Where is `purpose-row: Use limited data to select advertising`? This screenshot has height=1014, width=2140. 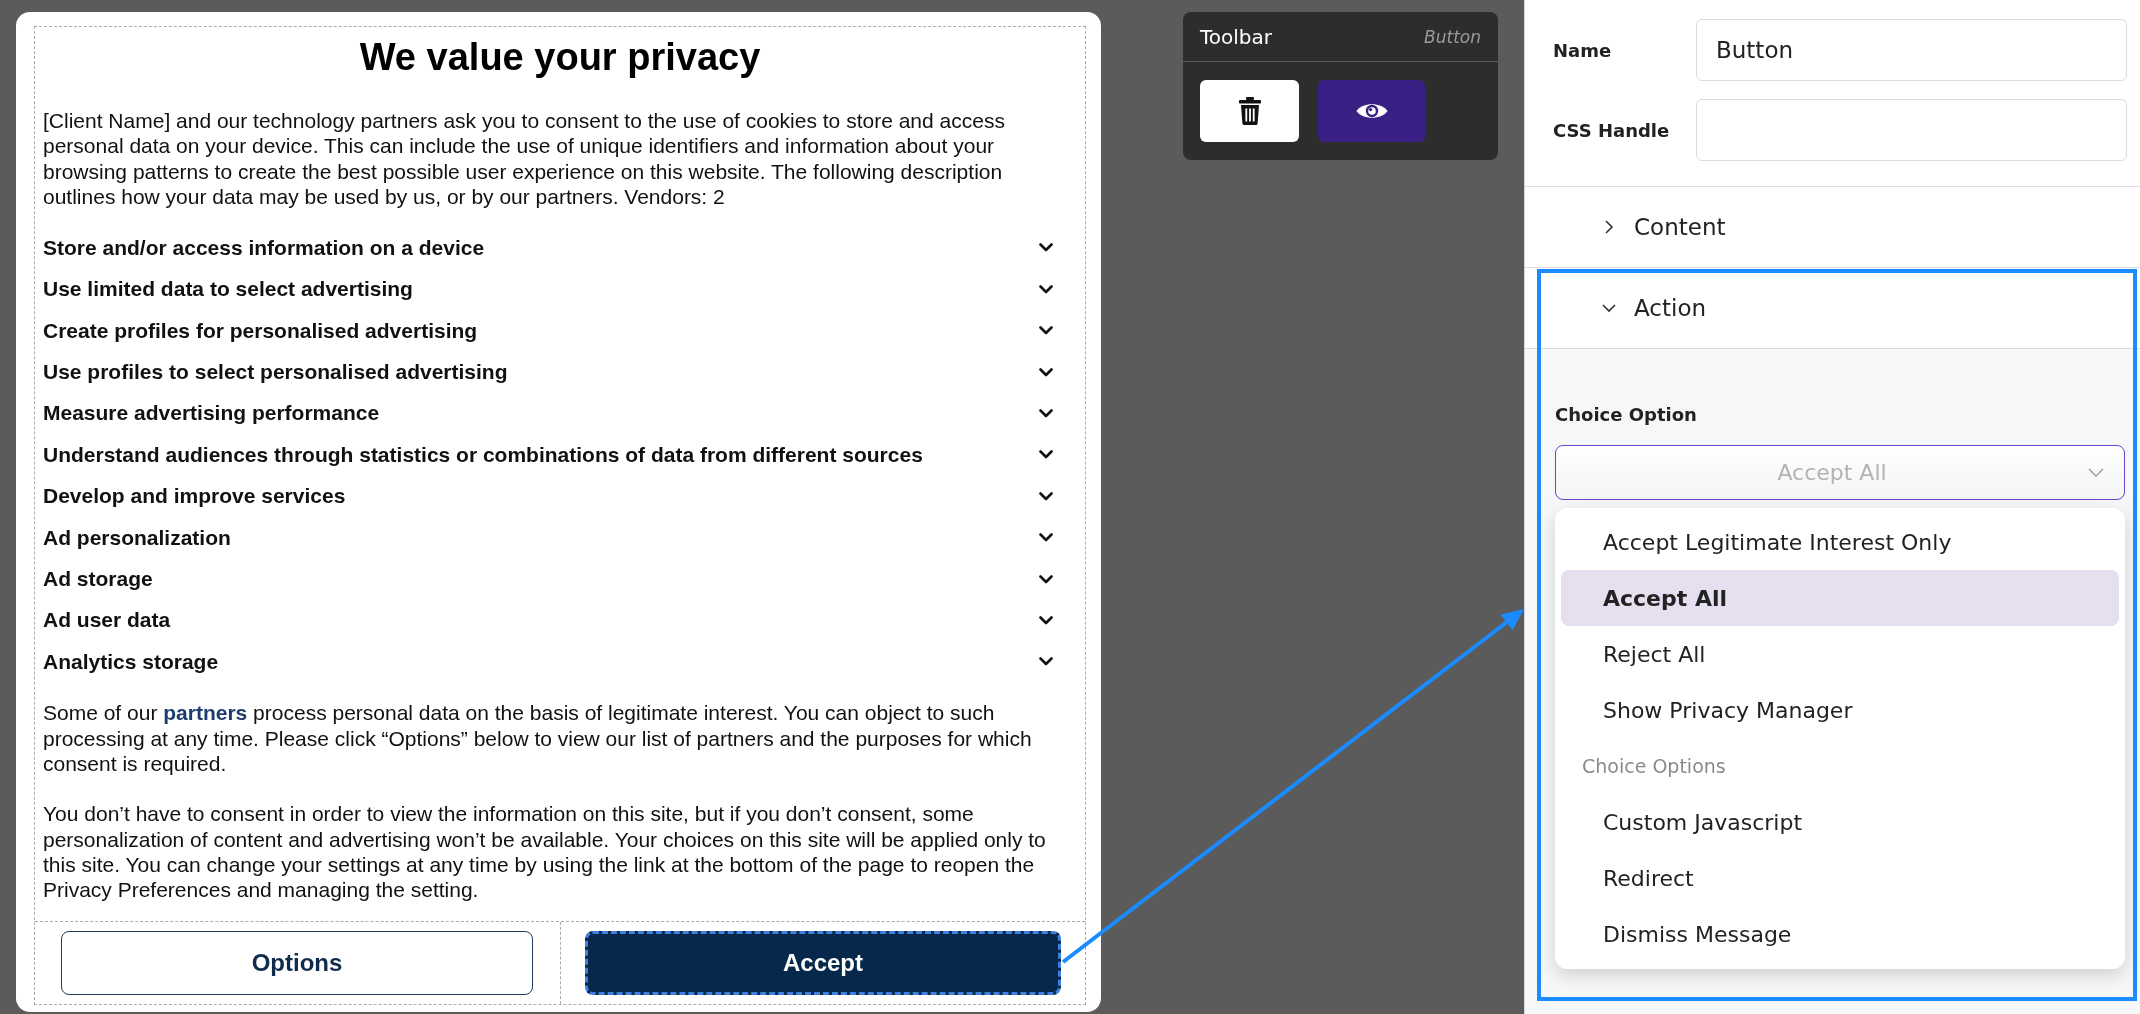
purpose-row: Use limited data to select advertising is located at coordinates (560, 289).